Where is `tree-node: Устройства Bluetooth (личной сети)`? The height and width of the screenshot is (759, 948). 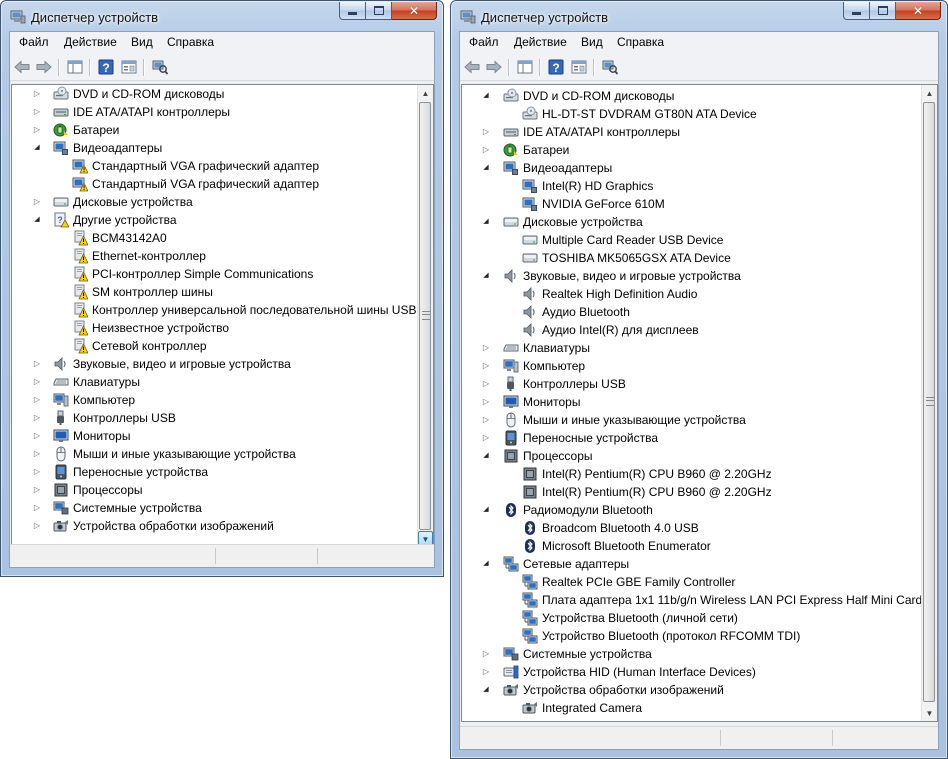
tree-node: Устройства Bluetooth (личной сети) is located at coordinates (699, 618).